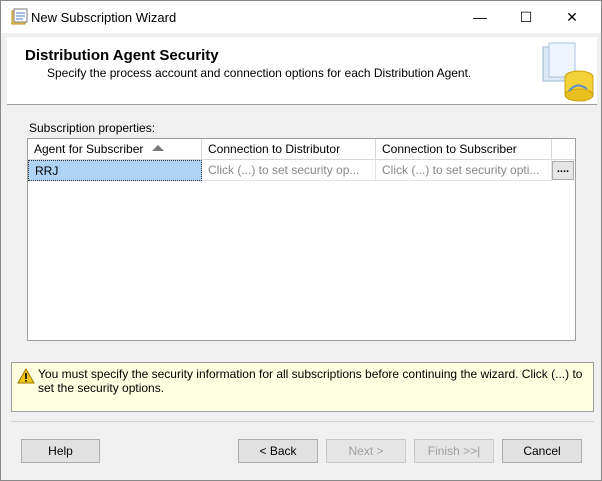  What do you see at coordinates (278, 451) in the screenshot?
I see `back-button: < Back` at bounding box center [278, 451].